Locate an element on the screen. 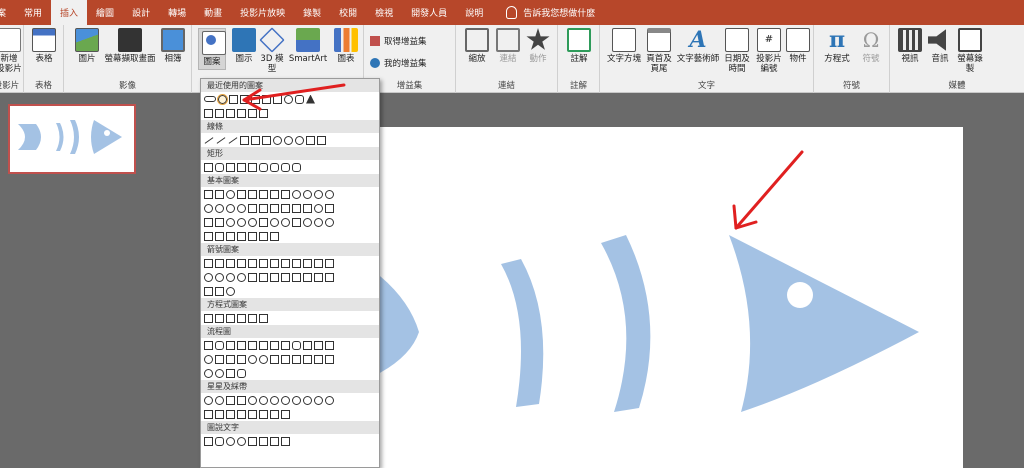 Image resolution: width=1024 pixels, height=468 pixels. rect-round2-shape is located at coordinates (274, 167).